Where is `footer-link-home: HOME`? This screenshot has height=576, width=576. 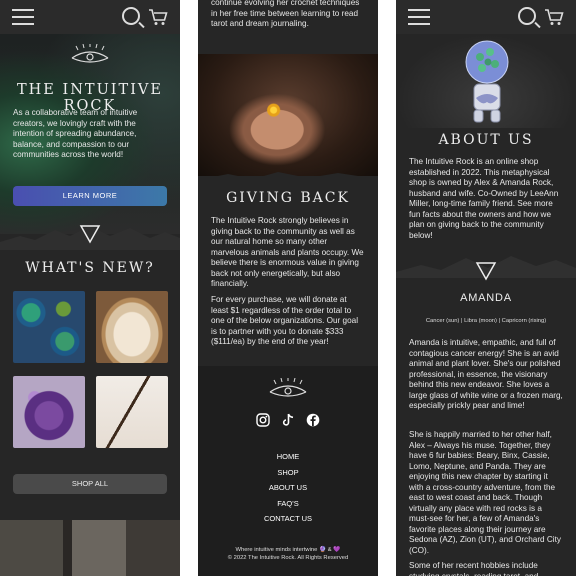
footer-link-home: HOME is located at coordinates (288, 457).